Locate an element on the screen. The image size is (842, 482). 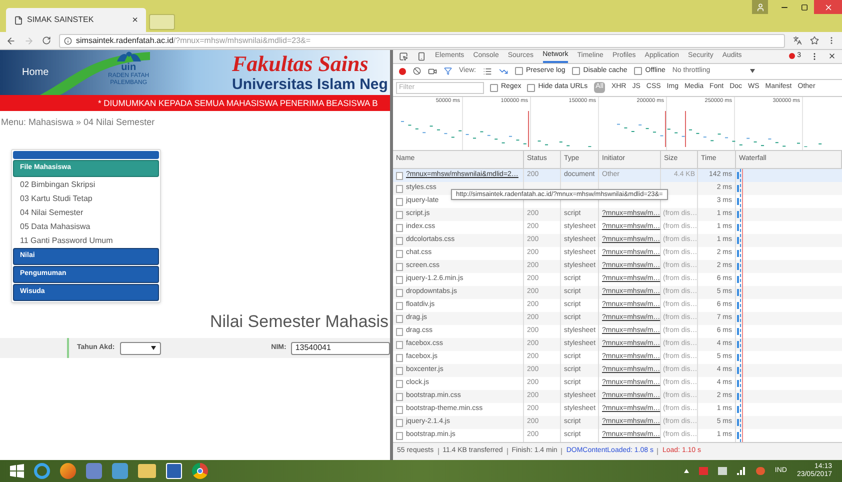
faculty-title: Fakultas Sains is located at coordinates (301, 64).